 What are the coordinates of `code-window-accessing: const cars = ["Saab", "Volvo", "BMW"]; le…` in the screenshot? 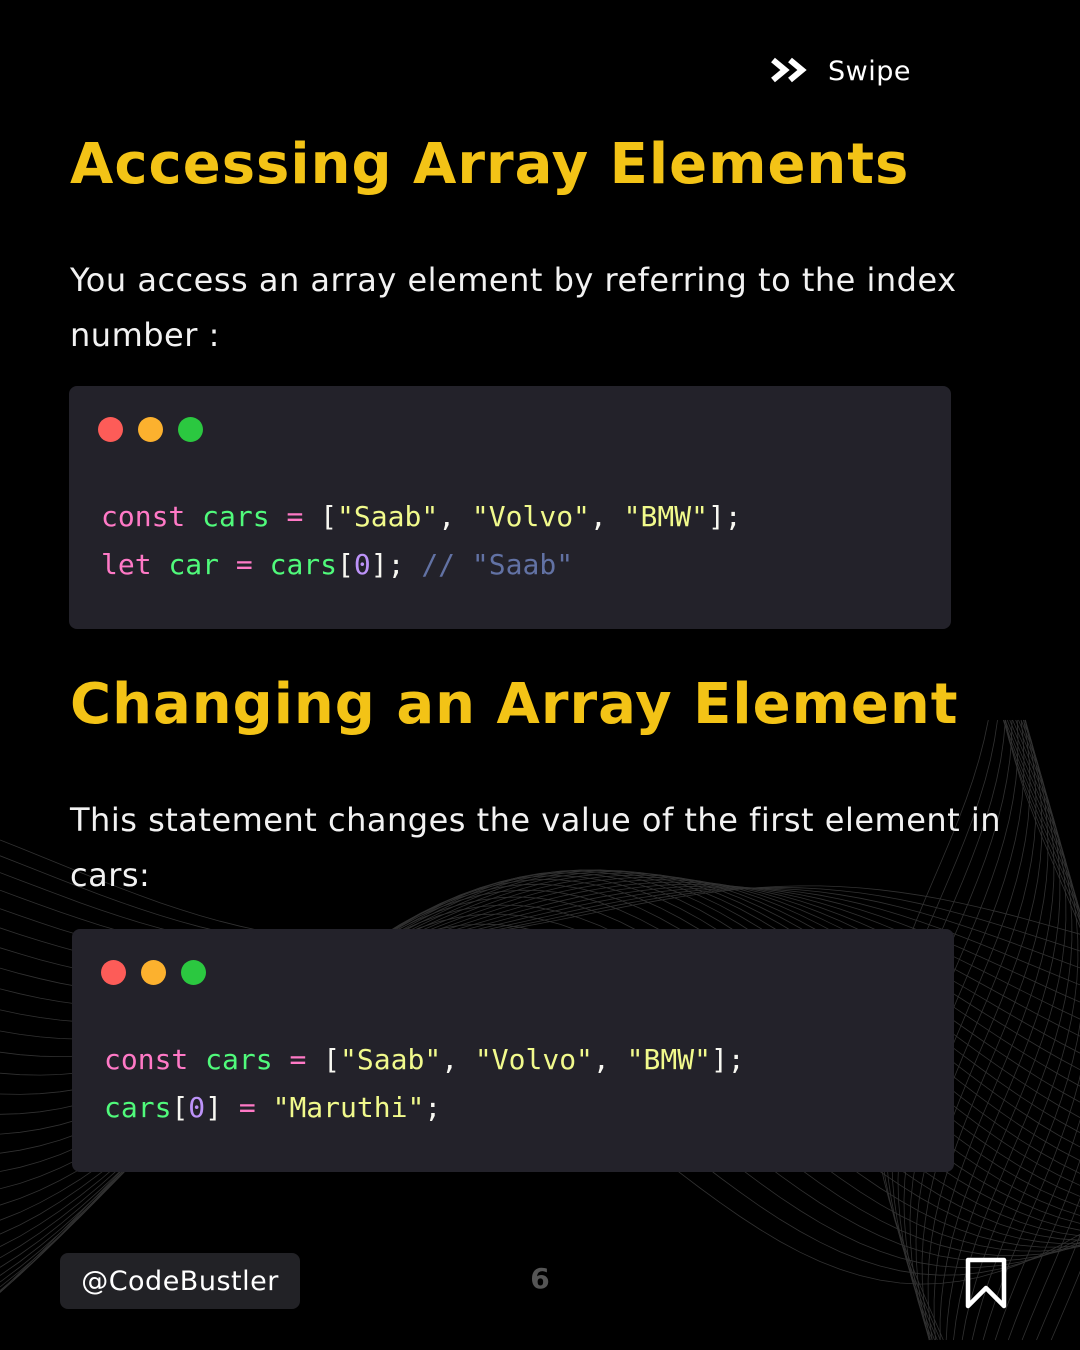 It's located at (510, 507).